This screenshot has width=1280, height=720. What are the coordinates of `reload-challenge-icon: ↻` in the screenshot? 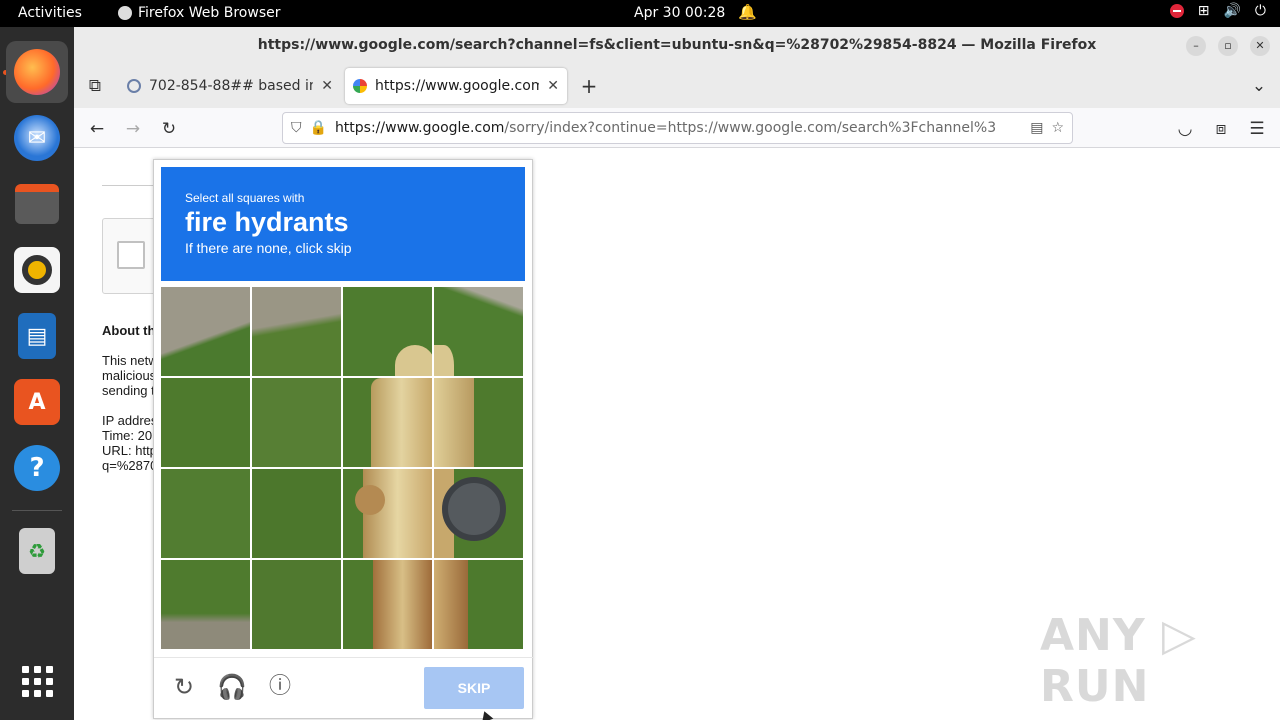 It's located at (184, 687).